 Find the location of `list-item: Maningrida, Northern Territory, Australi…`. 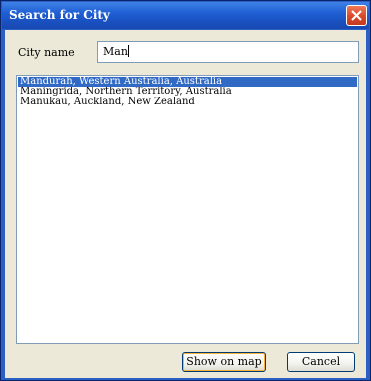

list-item: Maningrida, Northern Territory, Australi… is located at coordinates (187, 92).